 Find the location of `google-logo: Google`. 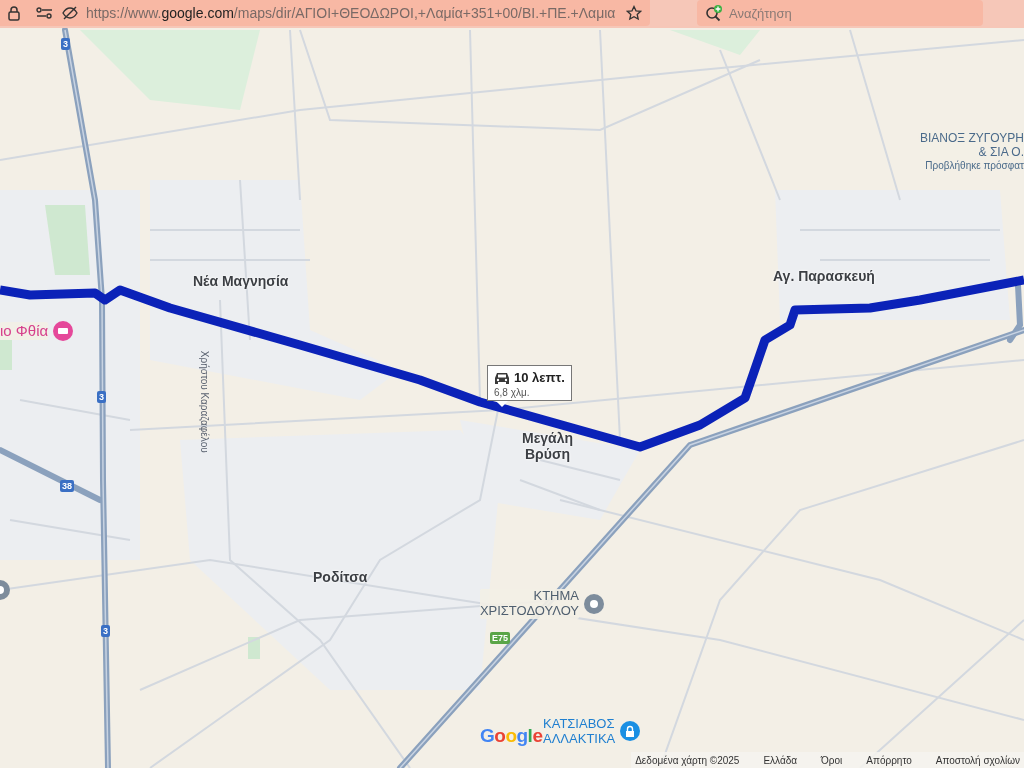

google-logo: Google is located at coordinates (511, 736).